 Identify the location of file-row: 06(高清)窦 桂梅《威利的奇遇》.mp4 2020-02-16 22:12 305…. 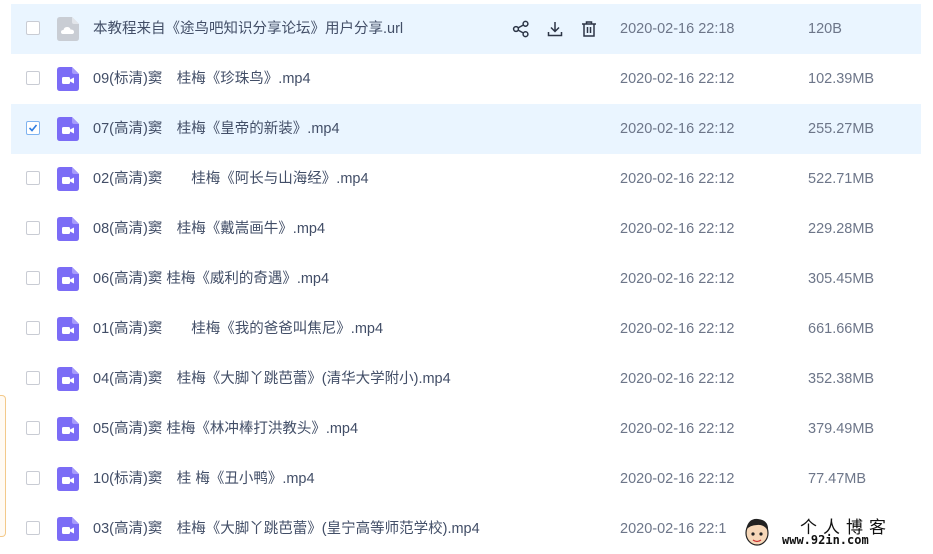
(466, 279).